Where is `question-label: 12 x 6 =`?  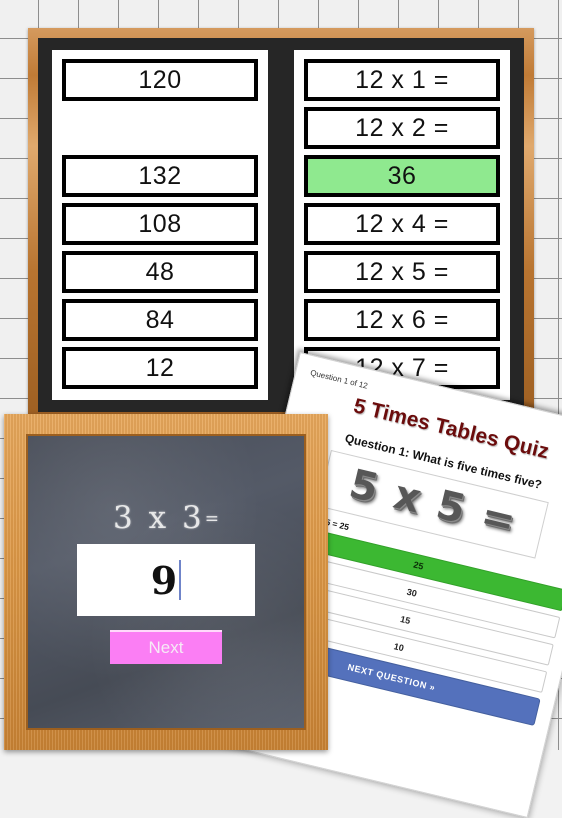 question-label: 12 x 6 = is located at coordinates (402, 319).